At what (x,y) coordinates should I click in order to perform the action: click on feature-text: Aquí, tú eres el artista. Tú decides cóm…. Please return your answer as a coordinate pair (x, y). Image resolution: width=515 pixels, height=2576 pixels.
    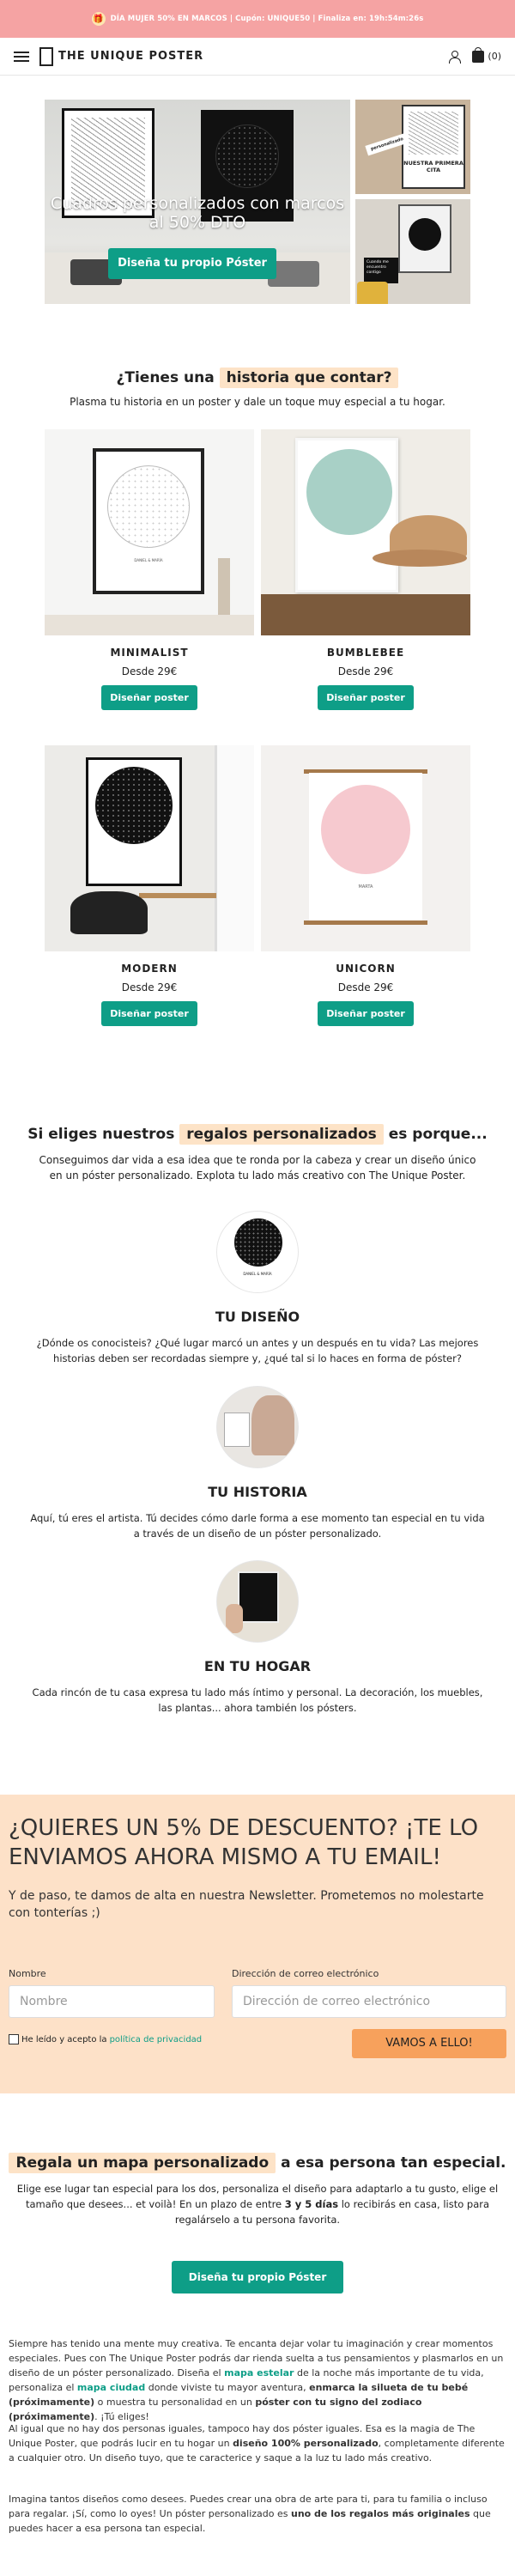
    Looking at the image, I should click on (257, 1526).